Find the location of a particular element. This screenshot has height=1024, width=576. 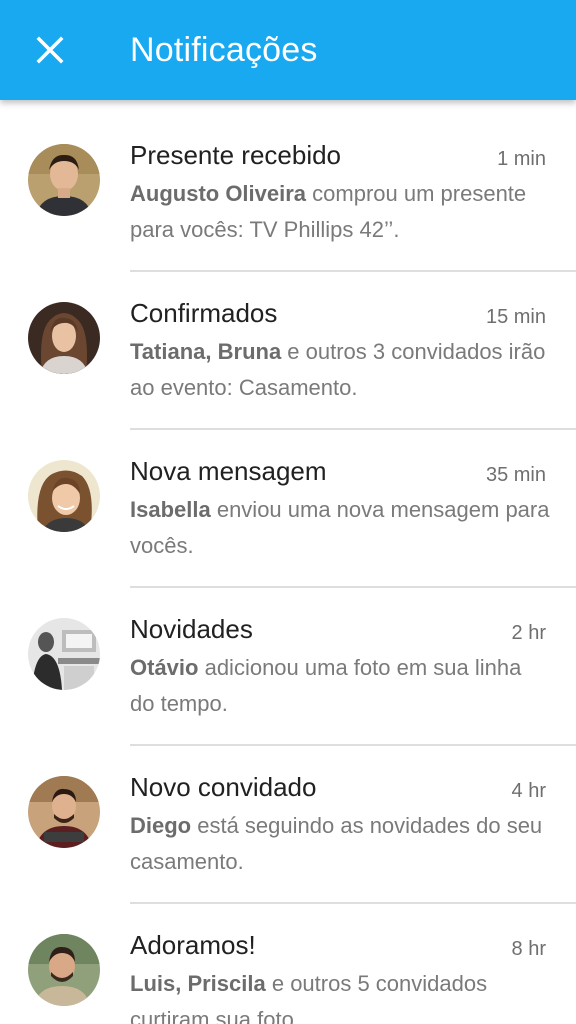

notification-time: 2 hr is located at coordinates (528, 633).